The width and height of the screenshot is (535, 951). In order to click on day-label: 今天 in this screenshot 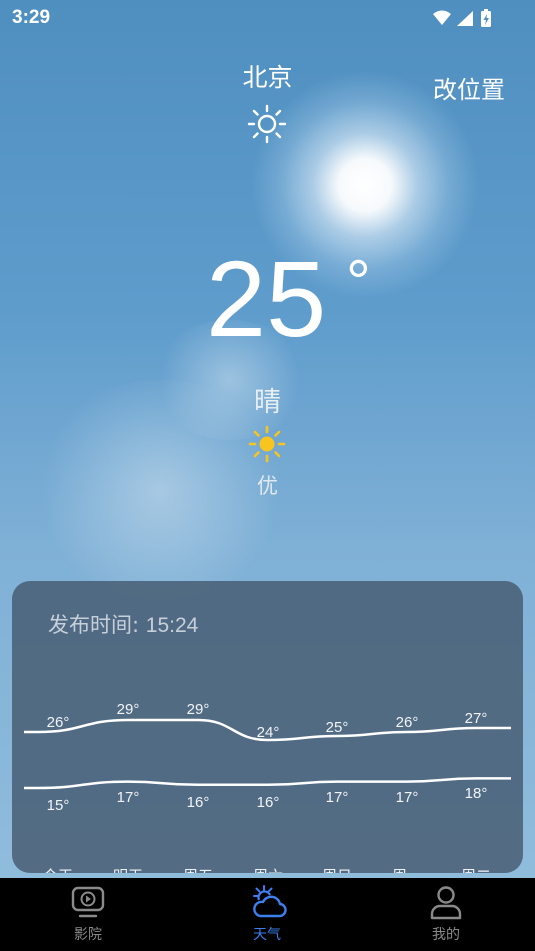, I will do `click(58, 869)`.